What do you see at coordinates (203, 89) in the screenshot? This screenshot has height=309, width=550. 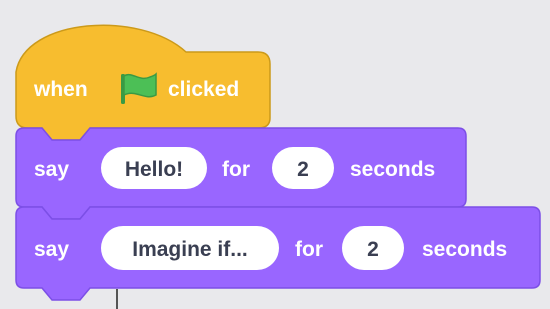 I see `hat-clicked-label: clicked` at bounding box center [203, 89].